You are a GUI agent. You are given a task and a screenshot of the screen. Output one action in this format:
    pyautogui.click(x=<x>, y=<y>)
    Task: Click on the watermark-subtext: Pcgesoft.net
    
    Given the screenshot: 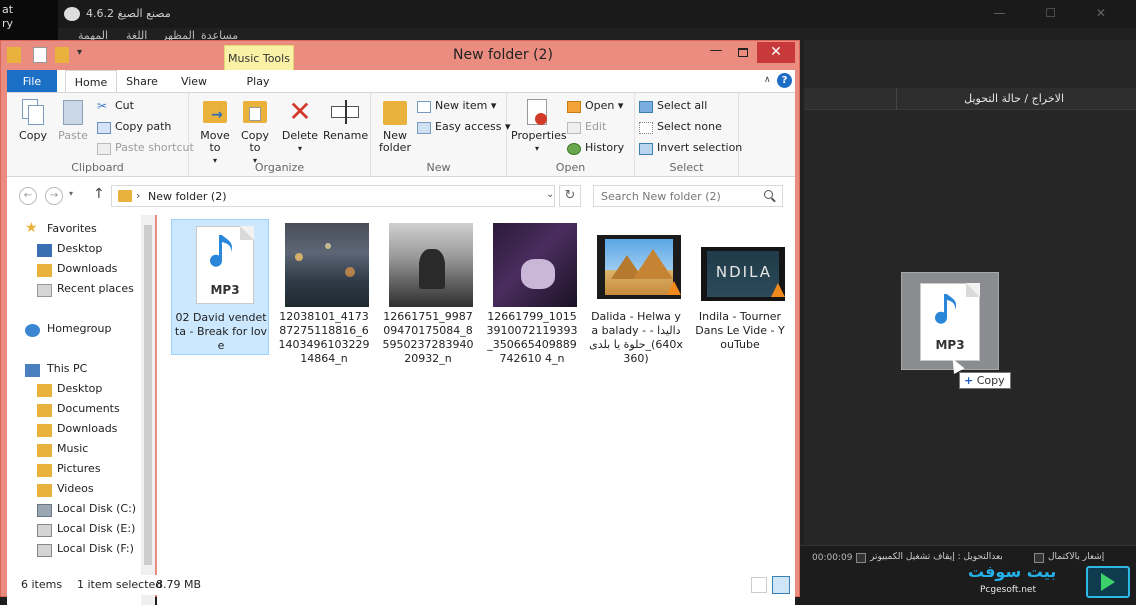 What is the action you would take?
    pyautogui.click(x=1008, y=590)
    